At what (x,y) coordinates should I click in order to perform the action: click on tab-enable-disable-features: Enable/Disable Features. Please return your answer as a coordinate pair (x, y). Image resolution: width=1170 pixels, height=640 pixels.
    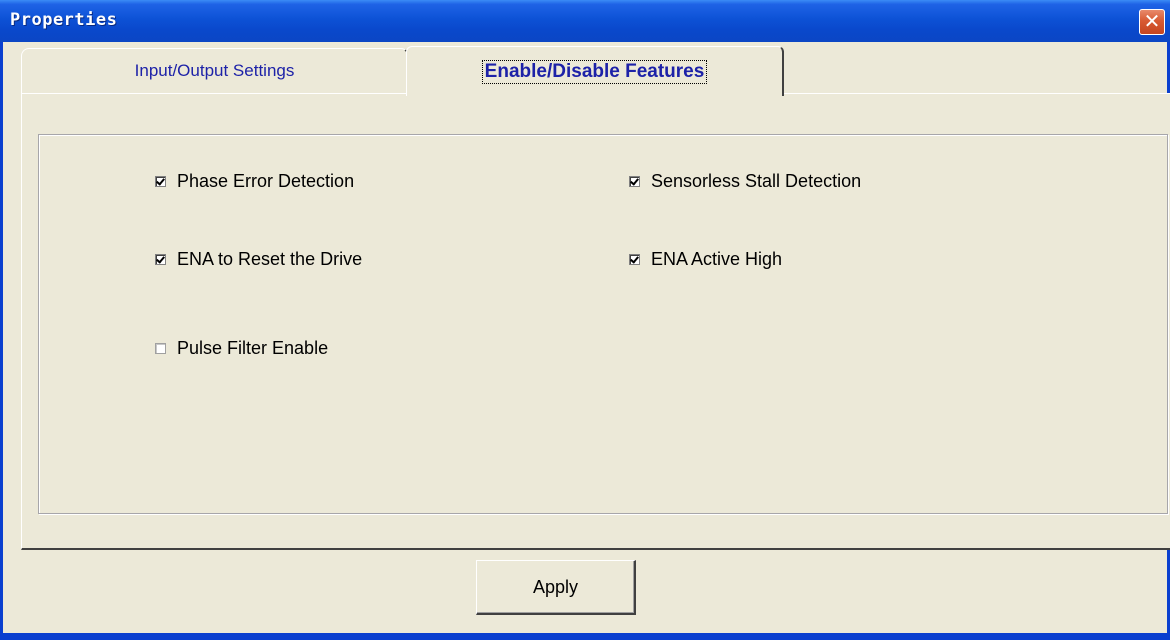
    Looking at the image, I should click on (595, 71).